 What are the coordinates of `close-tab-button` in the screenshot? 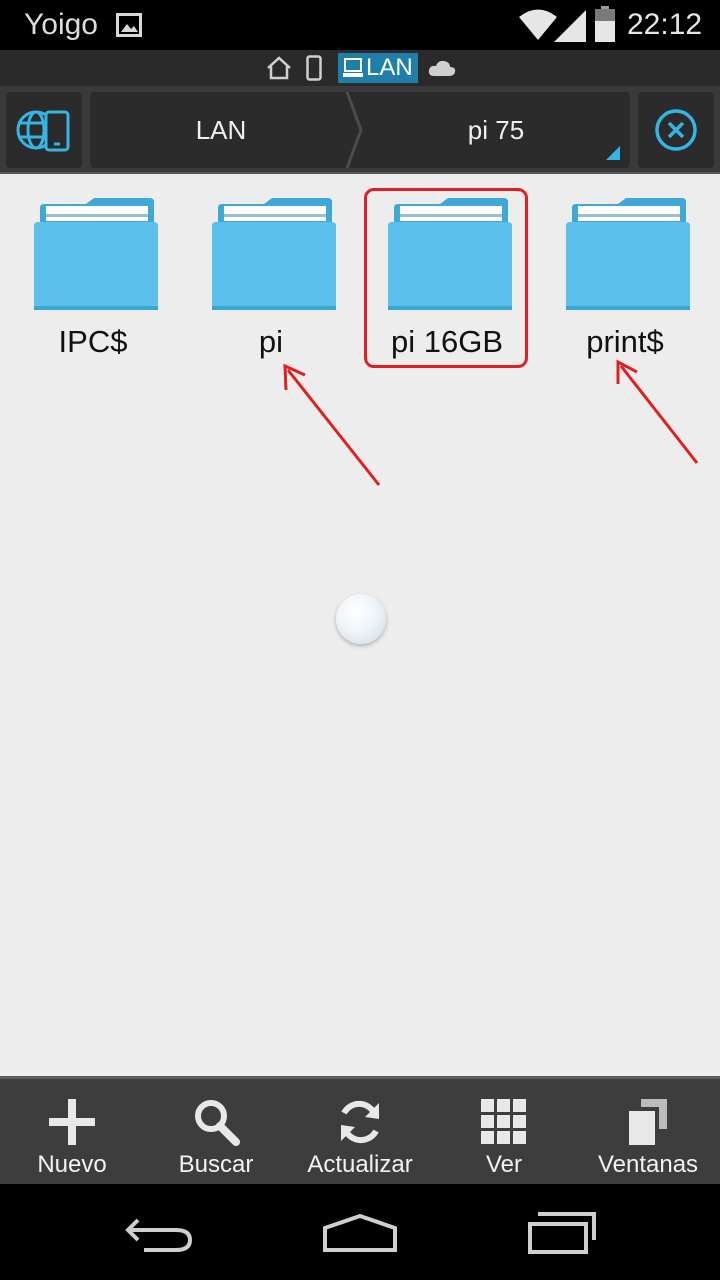 It's located at (676, 130).